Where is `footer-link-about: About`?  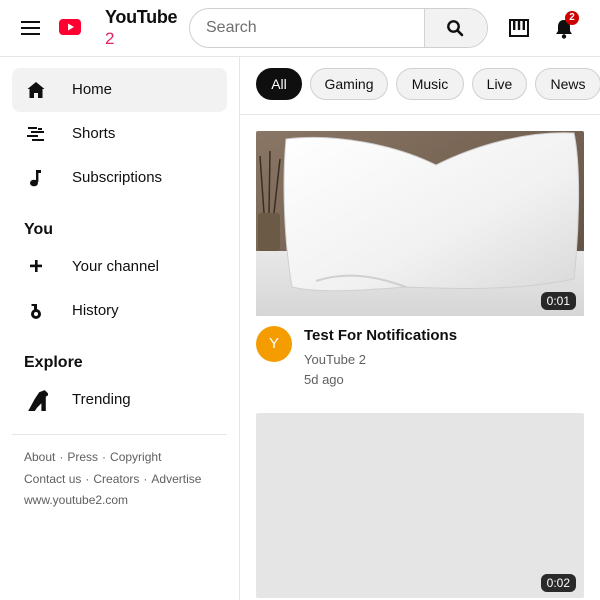
footer-link-about: About is located at coordinates (39, 457).